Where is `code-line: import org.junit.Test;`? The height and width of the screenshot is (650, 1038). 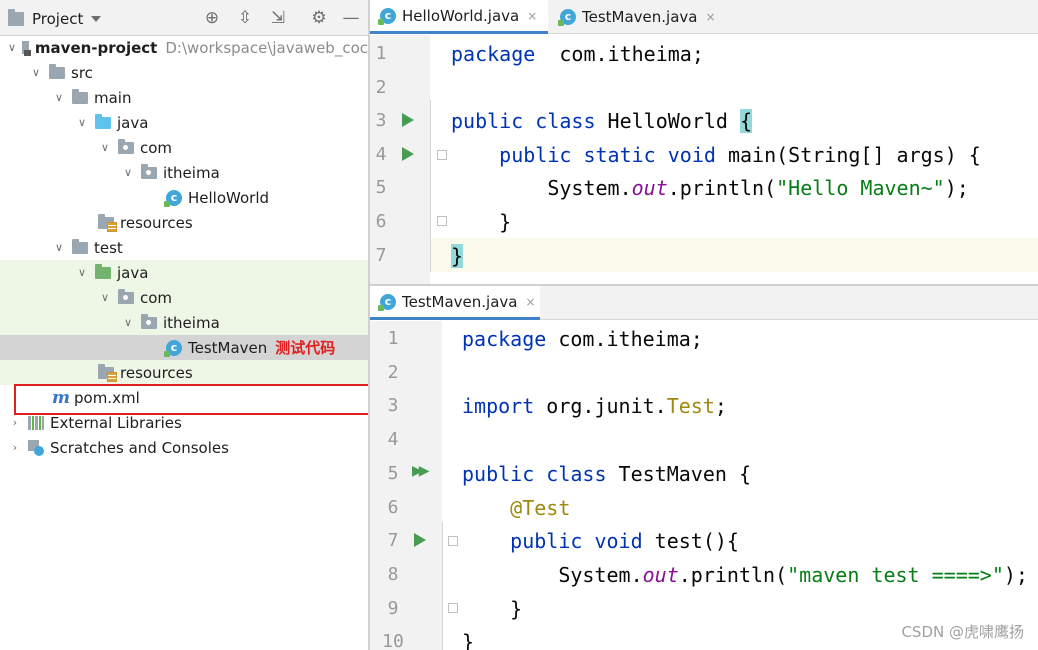
code-line: import org.junit.Test; is located at coordinates (594, 406).